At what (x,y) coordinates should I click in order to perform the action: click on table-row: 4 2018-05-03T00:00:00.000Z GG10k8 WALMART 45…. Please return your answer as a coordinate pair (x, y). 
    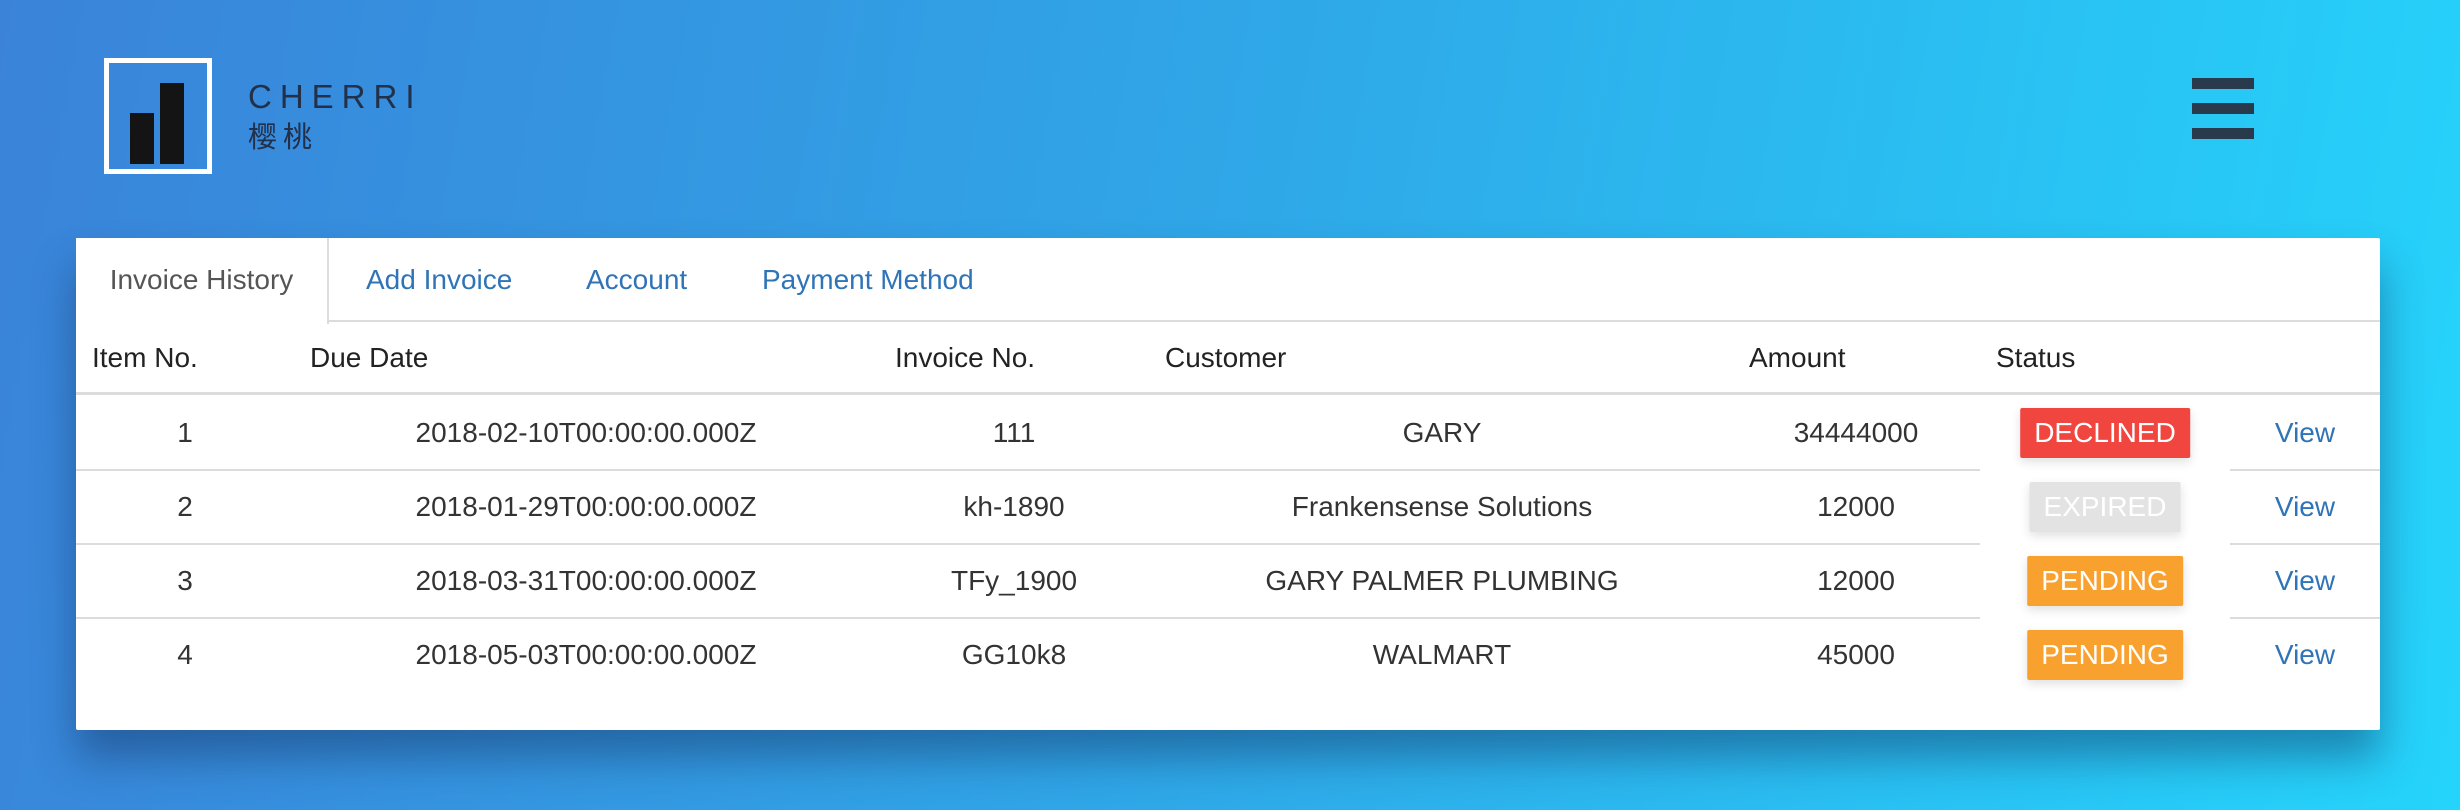
    Looking at the image, I should click on (1228, 655).